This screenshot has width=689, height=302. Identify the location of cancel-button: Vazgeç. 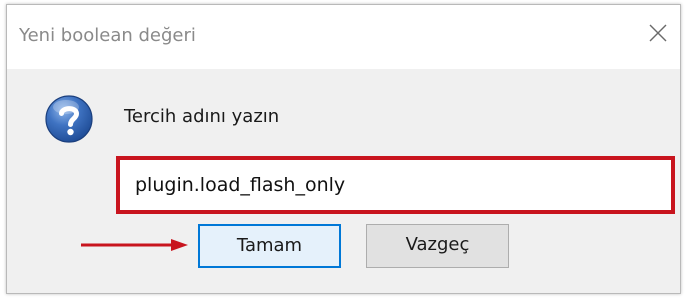
(437, 246).